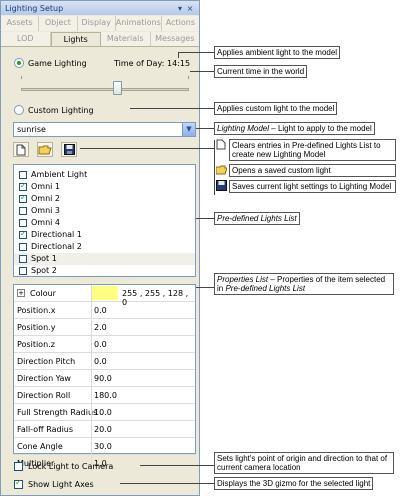 Image resolution: width=407 pixels, height=496 pixels. What do you see at coordinates (104, 235) in the screenshot?
I see `list-item: Directional 1` at bounding box center [104, 235].